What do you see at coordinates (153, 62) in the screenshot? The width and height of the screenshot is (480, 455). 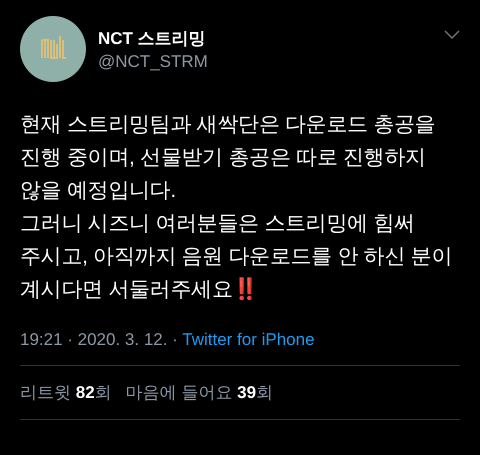 I see `author-handle: @NCT_STRM` at bounding box center [153, 62].